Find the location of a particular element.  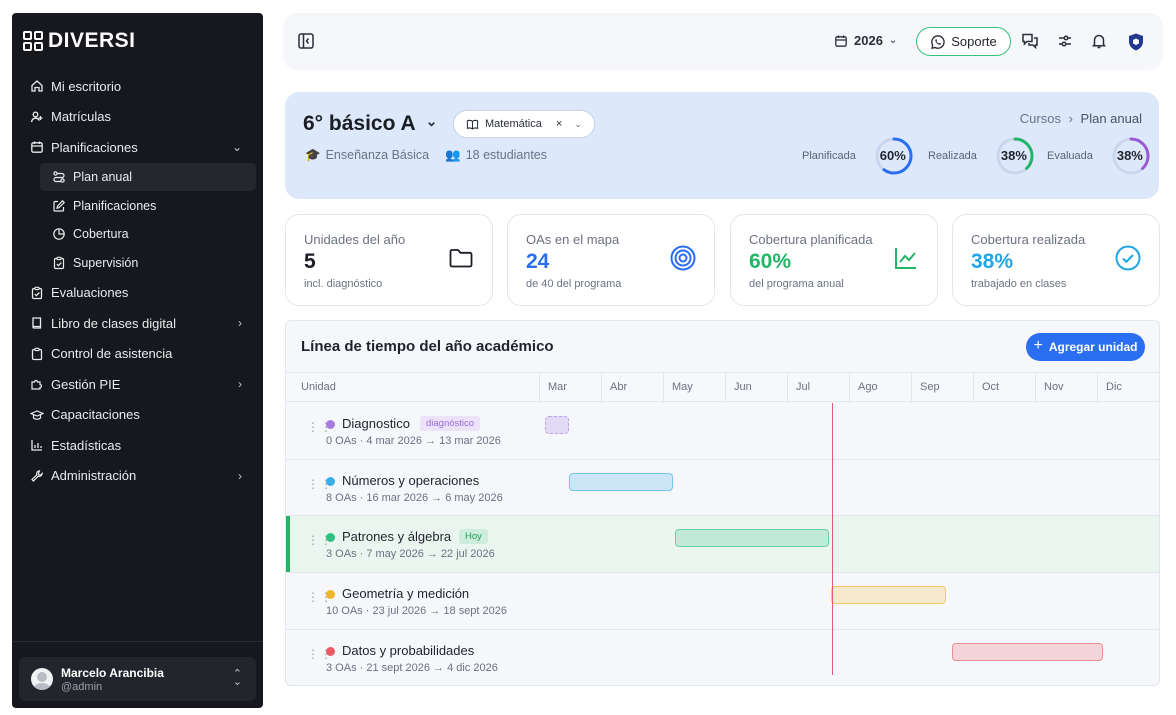

unit-meta: 10 OAs · 23 jul 2026 → 18 sept 2026 is located at coordinates (417, 611).